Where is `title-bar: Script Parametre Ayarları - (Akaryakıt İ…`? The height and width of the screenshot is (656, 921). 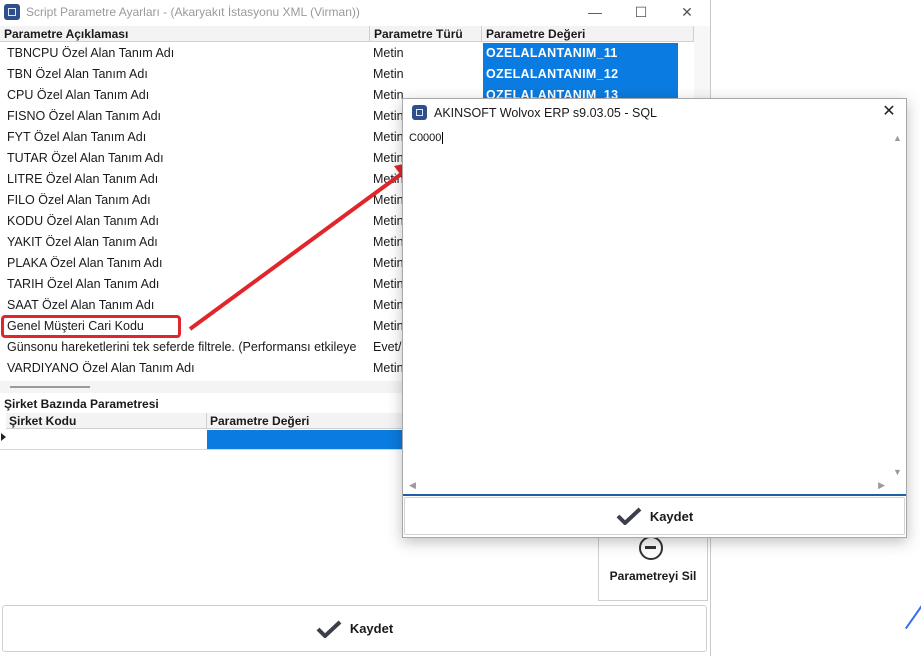
title-bar: Script Parametre Ayarları - (Akaryakıt İ… is located at coordinates (355, 12).